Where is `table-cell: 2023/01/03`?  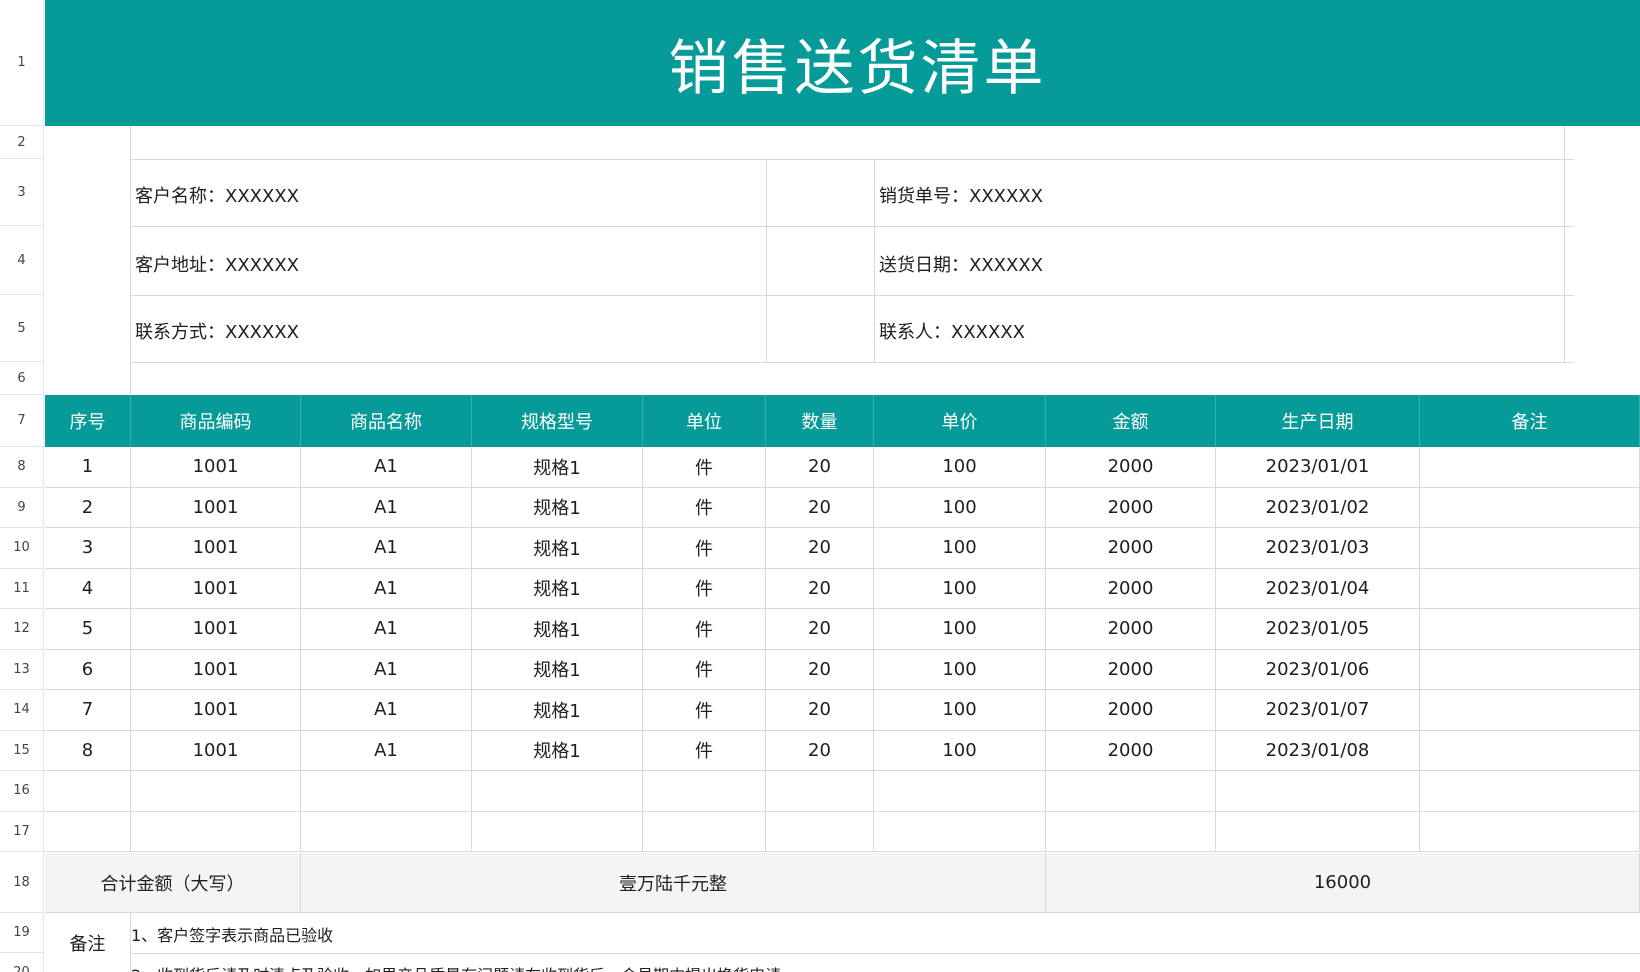
table-cell: 2023/01/03 is located at coordinates (1318, 548).